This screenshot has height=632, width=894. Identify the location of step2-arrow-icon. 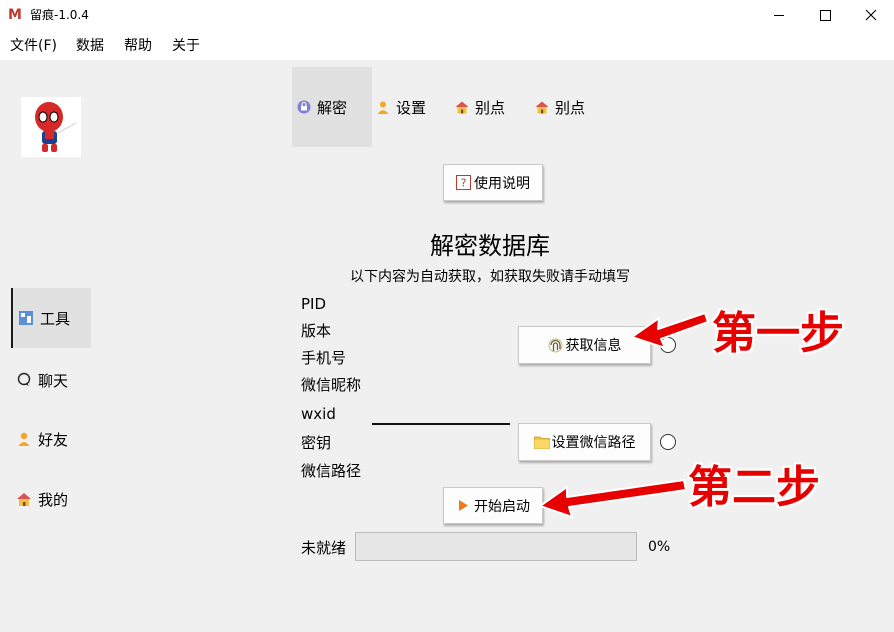
(613, 498).